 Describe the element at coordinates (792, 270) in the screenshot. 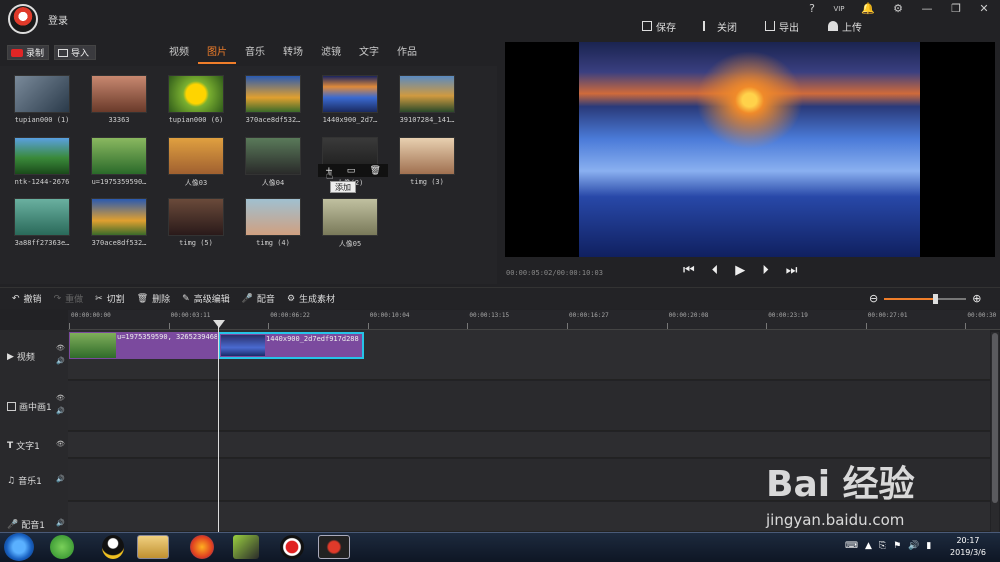

I see `skip-end-icon: ⏭` at that location.